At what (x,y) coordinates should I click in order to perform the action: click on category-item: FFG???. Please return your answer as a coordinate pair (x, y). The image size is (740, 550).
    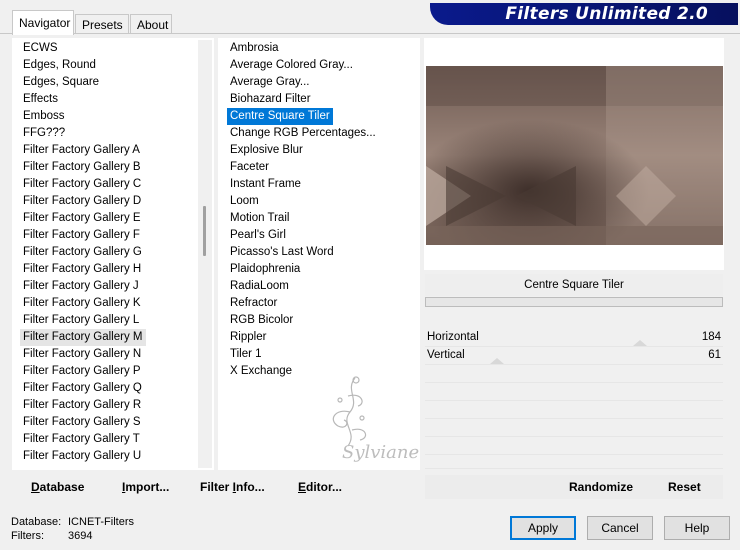
    Looking at the image, I should click on (42, 133).